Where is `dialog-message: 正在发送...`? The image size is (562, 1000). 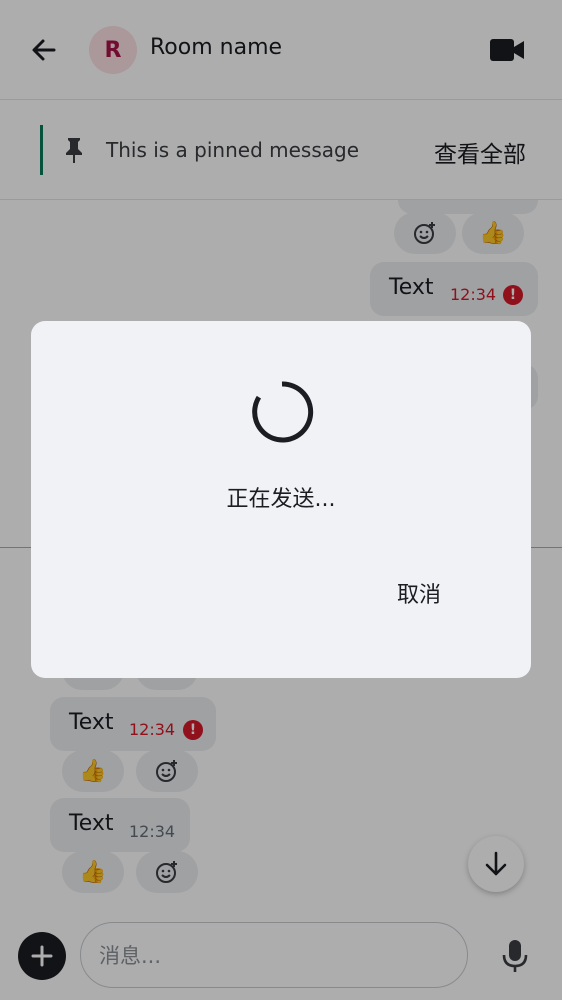 dialog-message: 正在发送... is located at coordinates (281, 499).